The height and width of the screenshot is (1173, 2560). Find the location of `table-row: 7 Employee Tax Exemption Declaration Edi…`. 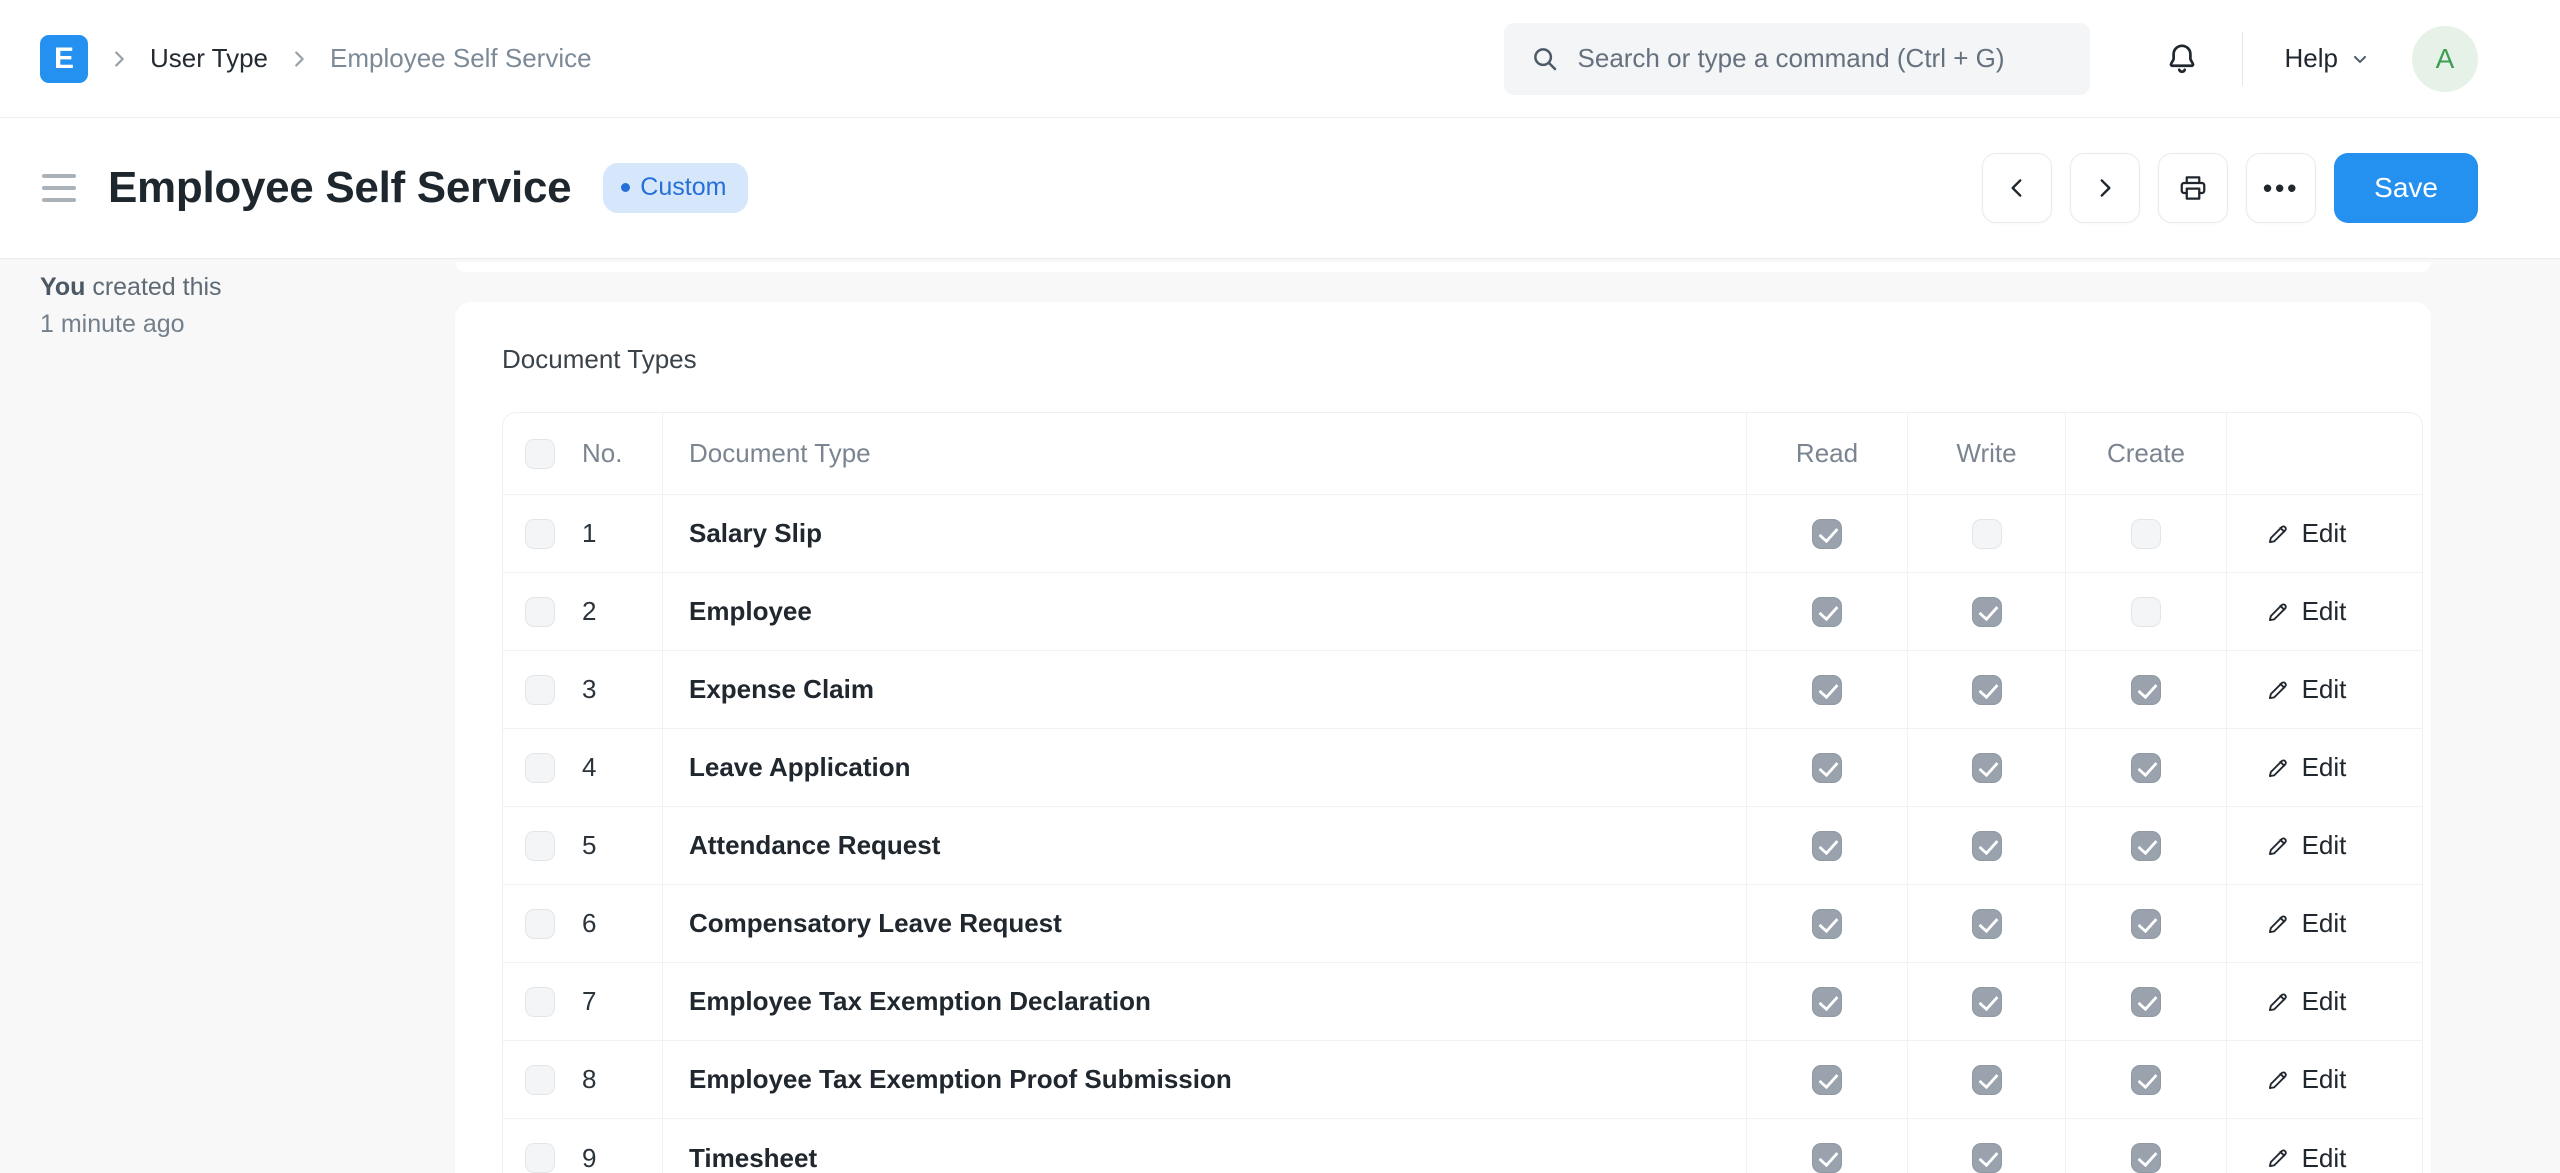

table-row: 7 Employee Tax Exemption Declaration Edi… is located at coordinates (1462, 1002).